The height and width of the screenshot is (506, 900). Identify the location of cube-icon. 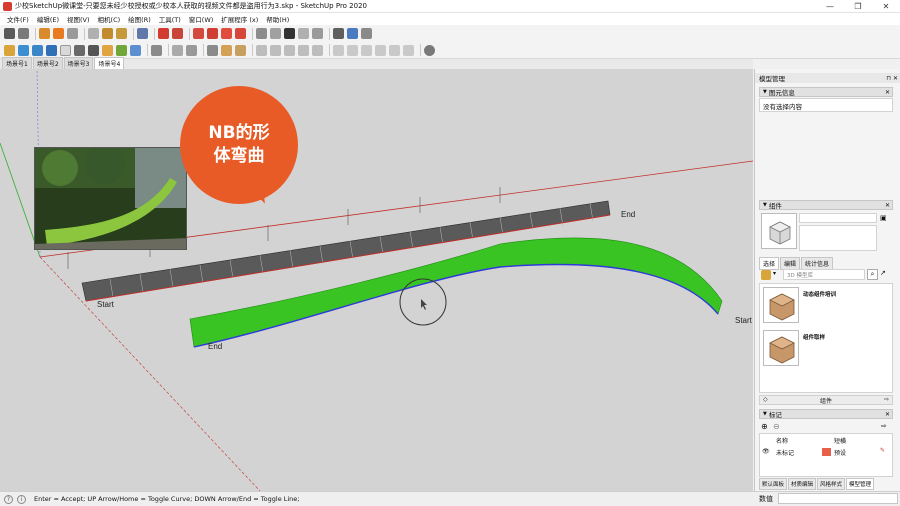
(107, 50).